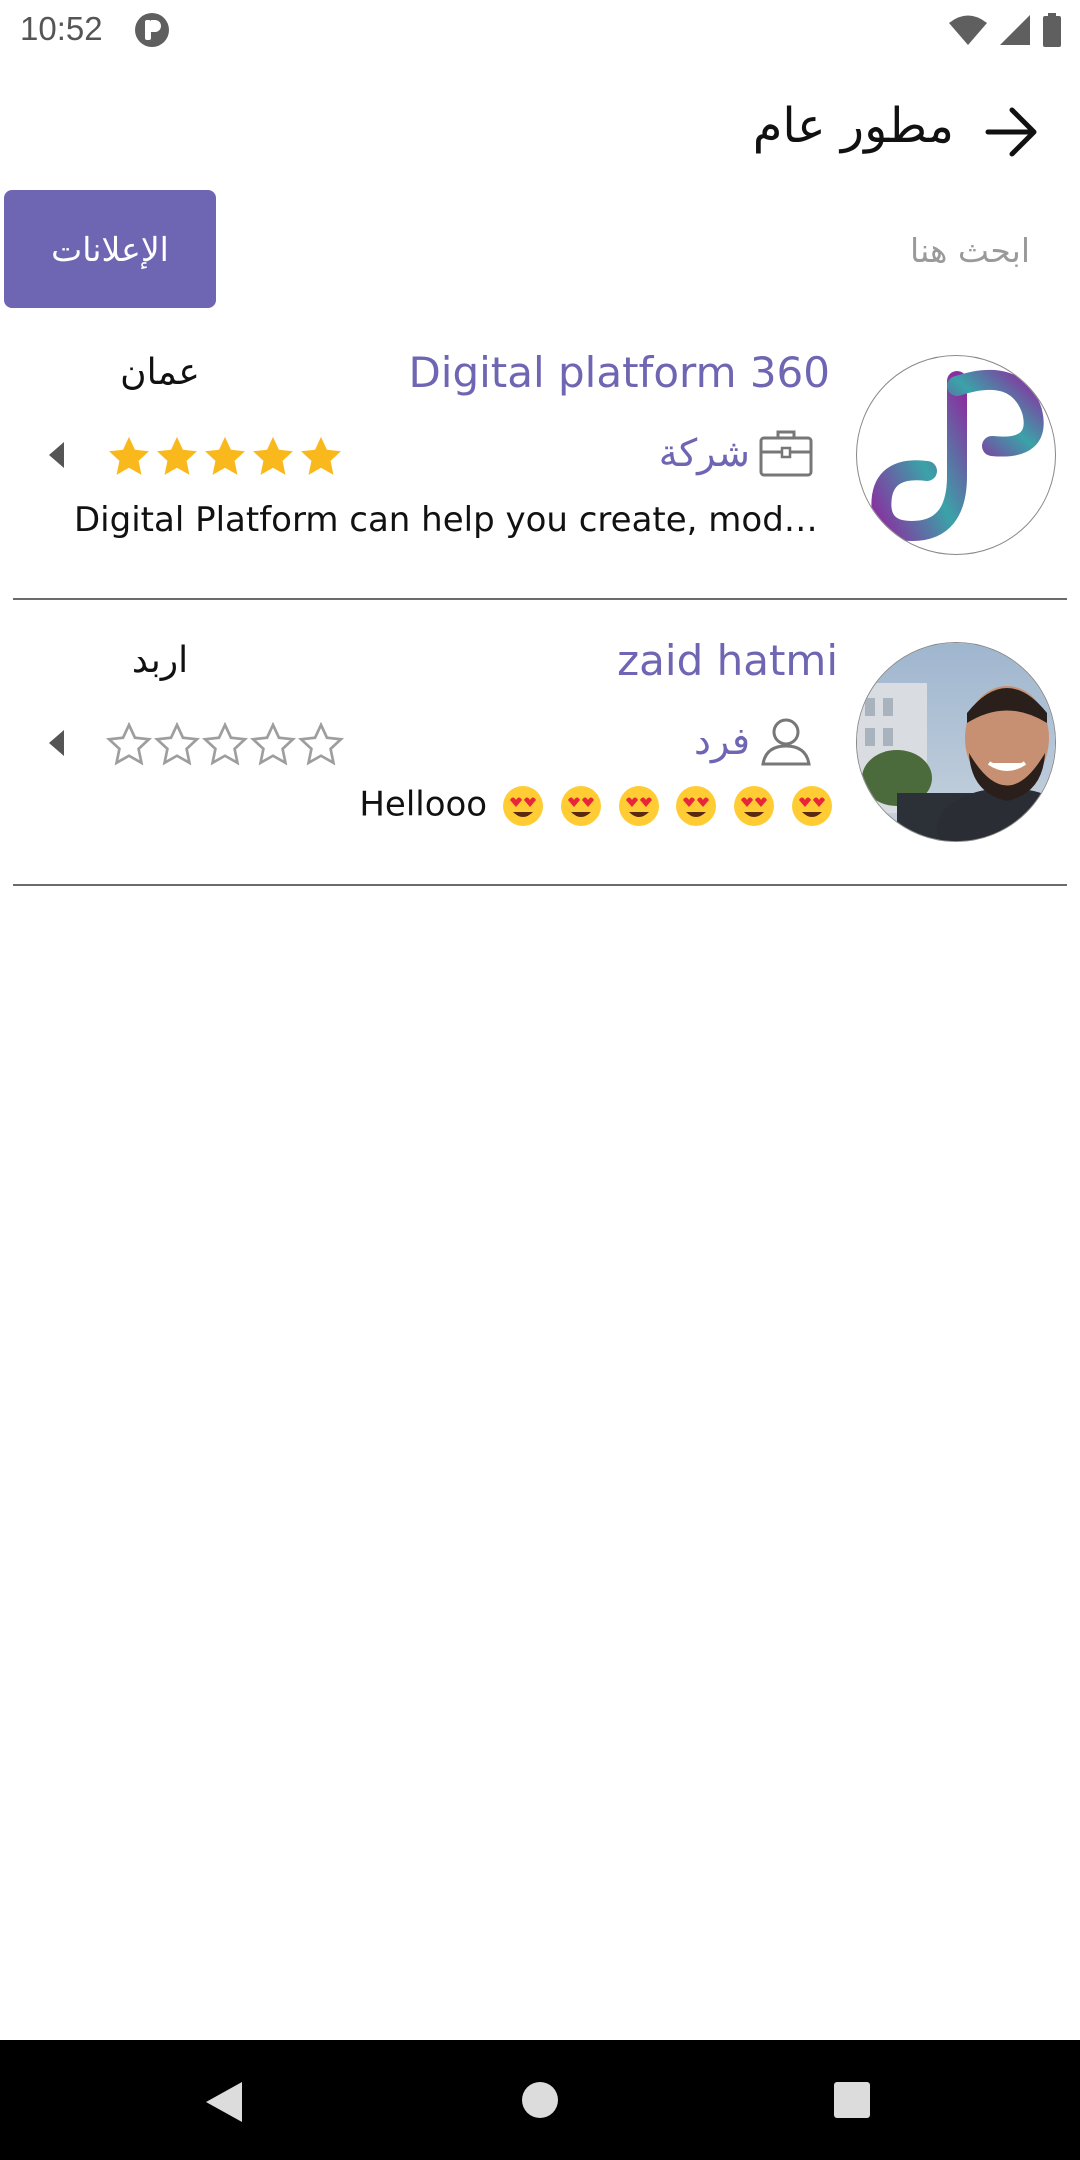  What do you see at coordinates (110, 249) in the screenshot?
I see `ads-button: الإعلانات` at bounding box center [110, 249].